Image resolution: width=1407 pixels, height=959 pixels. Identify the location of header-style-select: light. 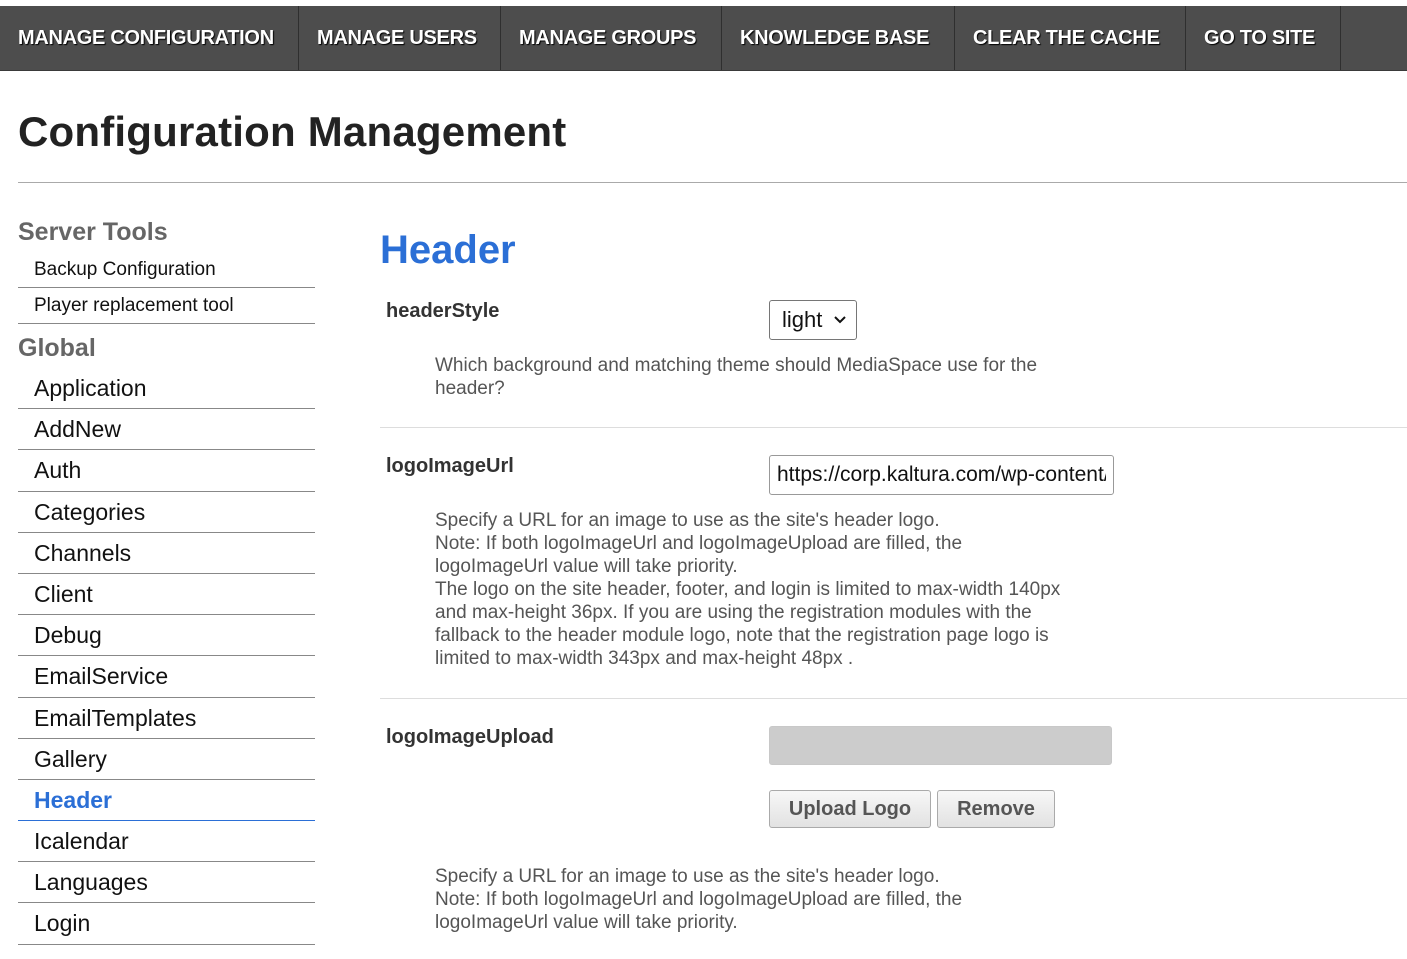
(813, 320).